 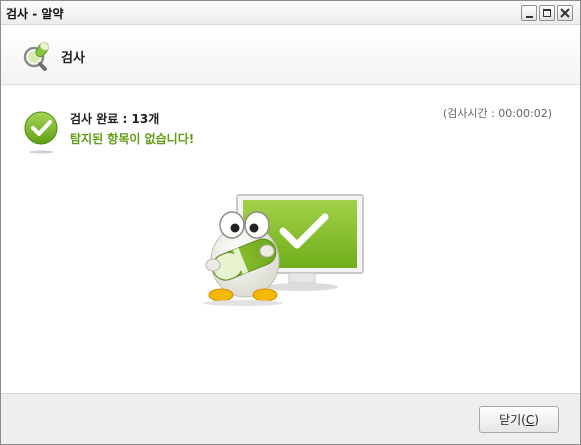 What do you see at coordinates (41, 135) in the screenshot?
I see `check-circle-icon` at bounding box center [41, 135].